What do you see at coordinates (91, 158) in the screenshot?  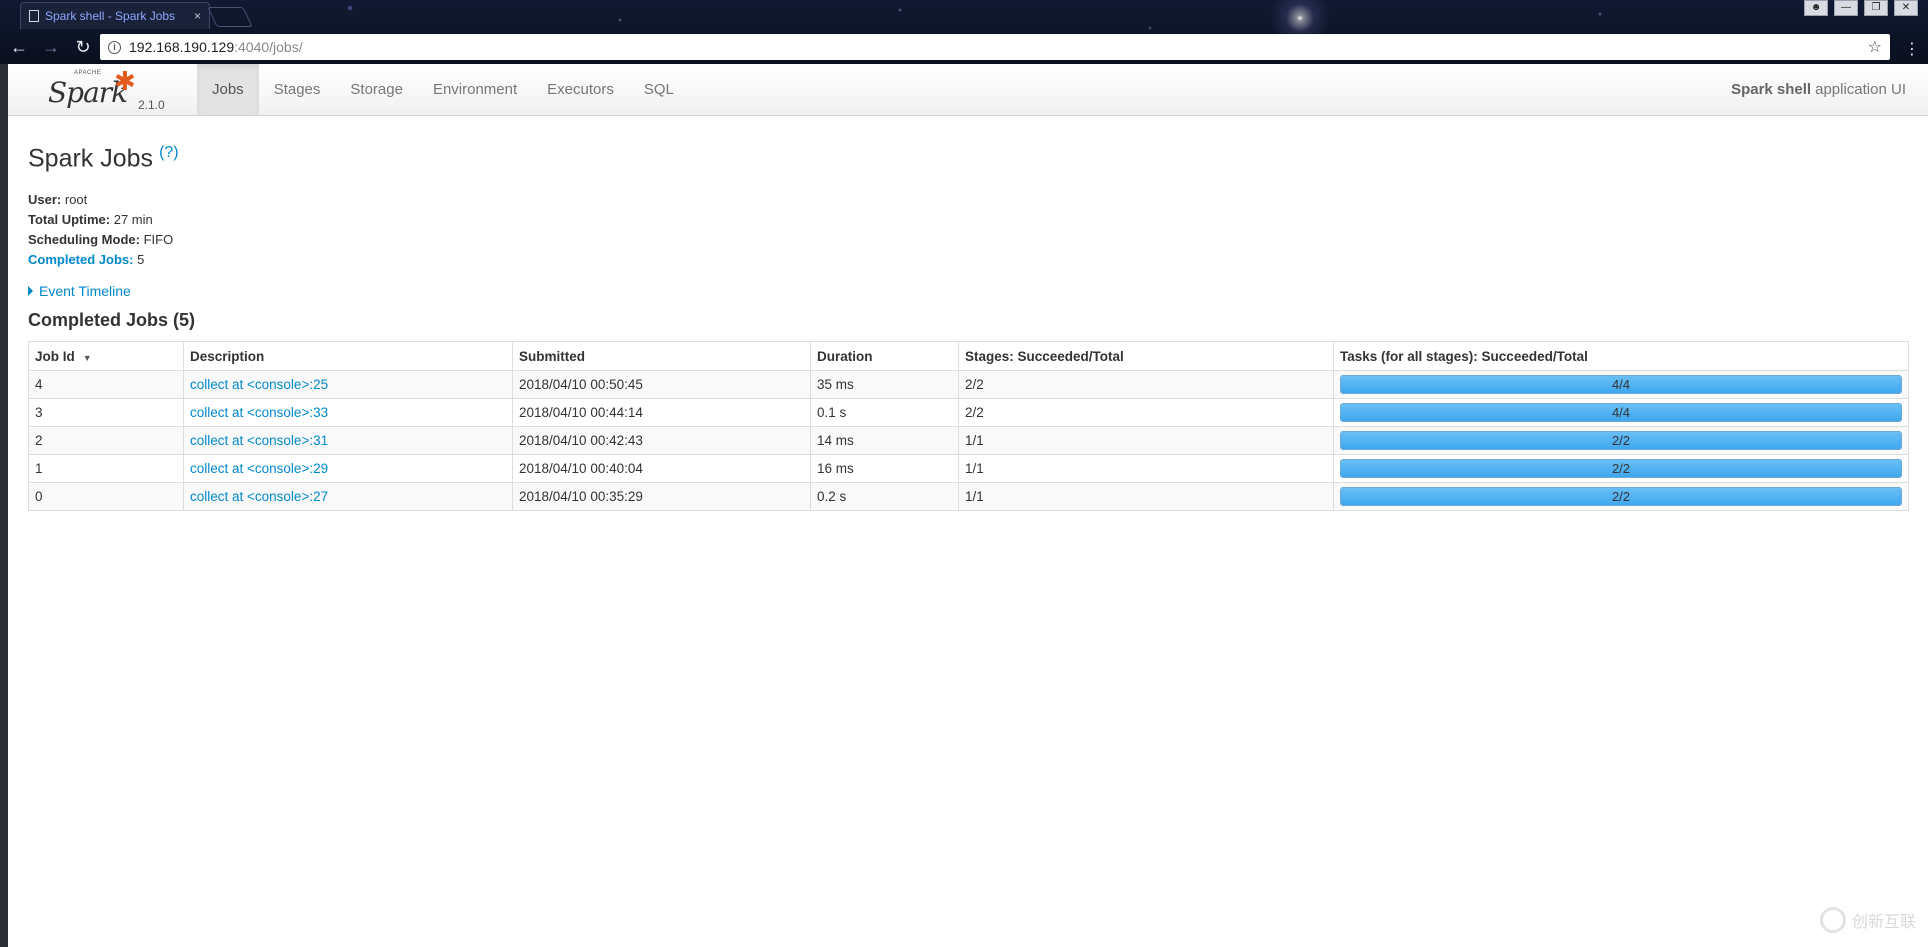 I see `page-title-text: Spark Jobs` at bounding box center [91, 158].